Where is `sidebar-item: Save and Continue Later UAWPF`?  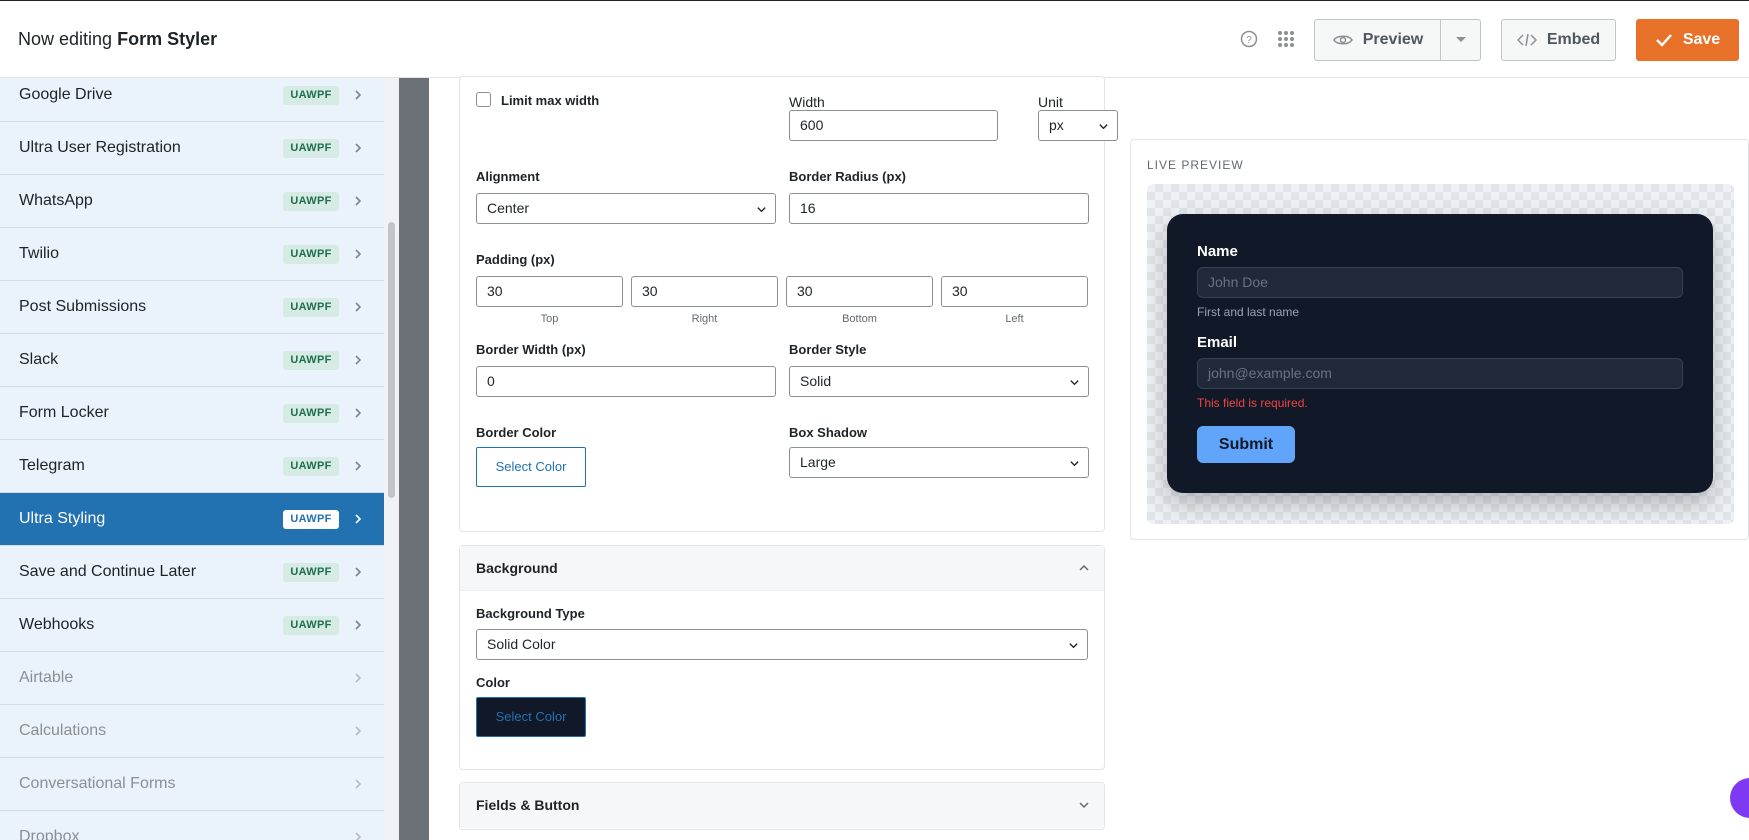
sidebar-item: Save and Continue Later UAWPF is located at coordinates (192, 572).